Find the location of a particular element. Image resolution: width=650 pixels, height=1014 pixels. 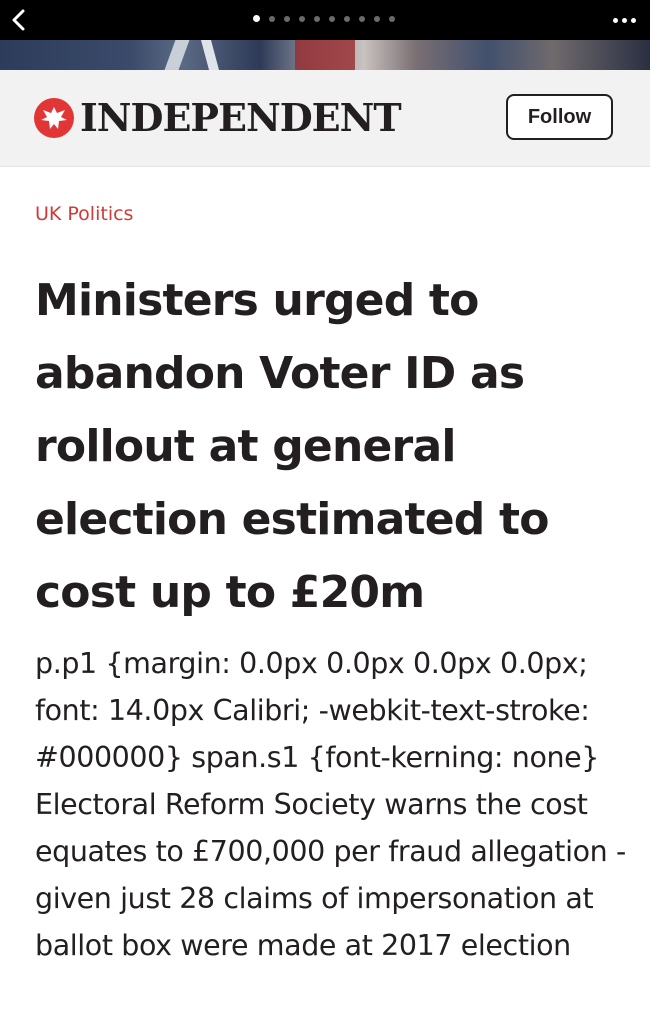

publisher-header: INDEPENDENT Follow is located at coordinates (325, 118).